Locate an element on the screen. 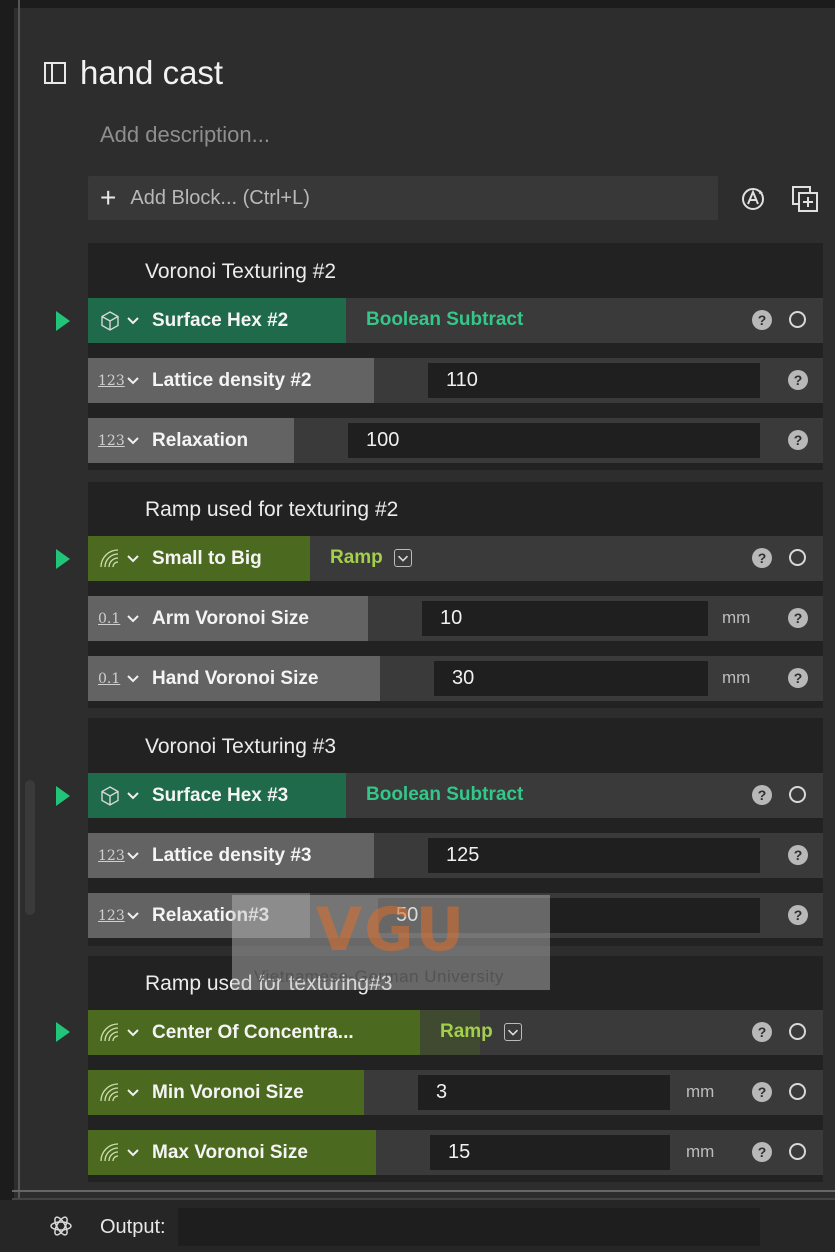 The width and height of the screenshot is (835, 1252). param-label: 123 Lattice density #3 is located at coordinates (231, 855).